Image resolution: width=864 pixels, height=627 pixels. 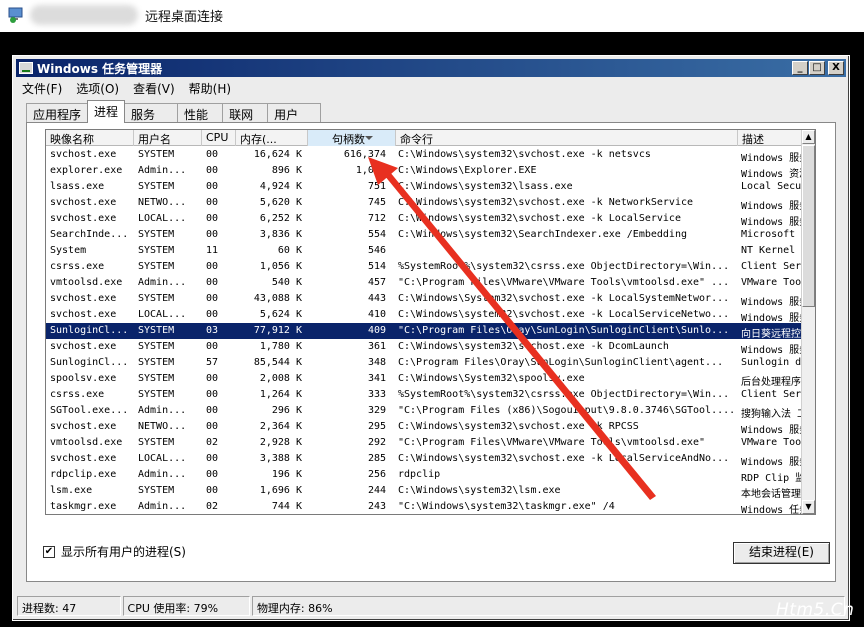 I want to click on scroll-down-icon: ▼, so click(x=808, y=507).